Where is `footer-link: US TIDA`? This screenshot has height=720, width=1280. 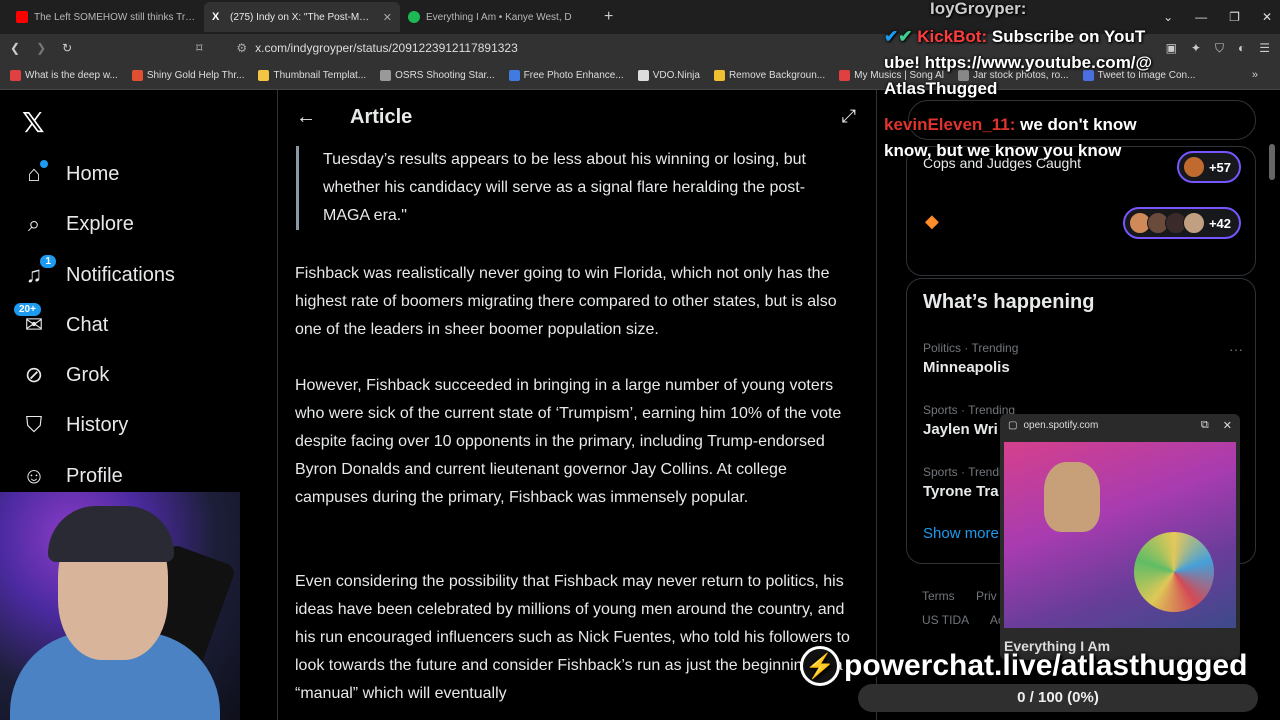
footer-link: US TIDA is located at coordinates (945, 620).